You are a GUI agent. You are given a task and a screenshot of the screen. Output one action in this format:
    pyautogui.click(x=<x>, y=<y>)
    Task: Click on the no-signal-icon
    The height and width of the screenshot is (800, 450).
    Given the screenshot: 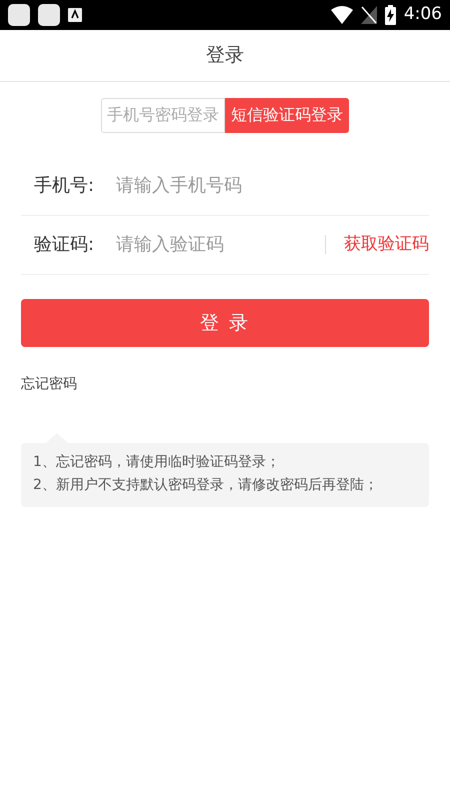 What is the action you would take?
    pyautogui.click(x=368, y=15)
    